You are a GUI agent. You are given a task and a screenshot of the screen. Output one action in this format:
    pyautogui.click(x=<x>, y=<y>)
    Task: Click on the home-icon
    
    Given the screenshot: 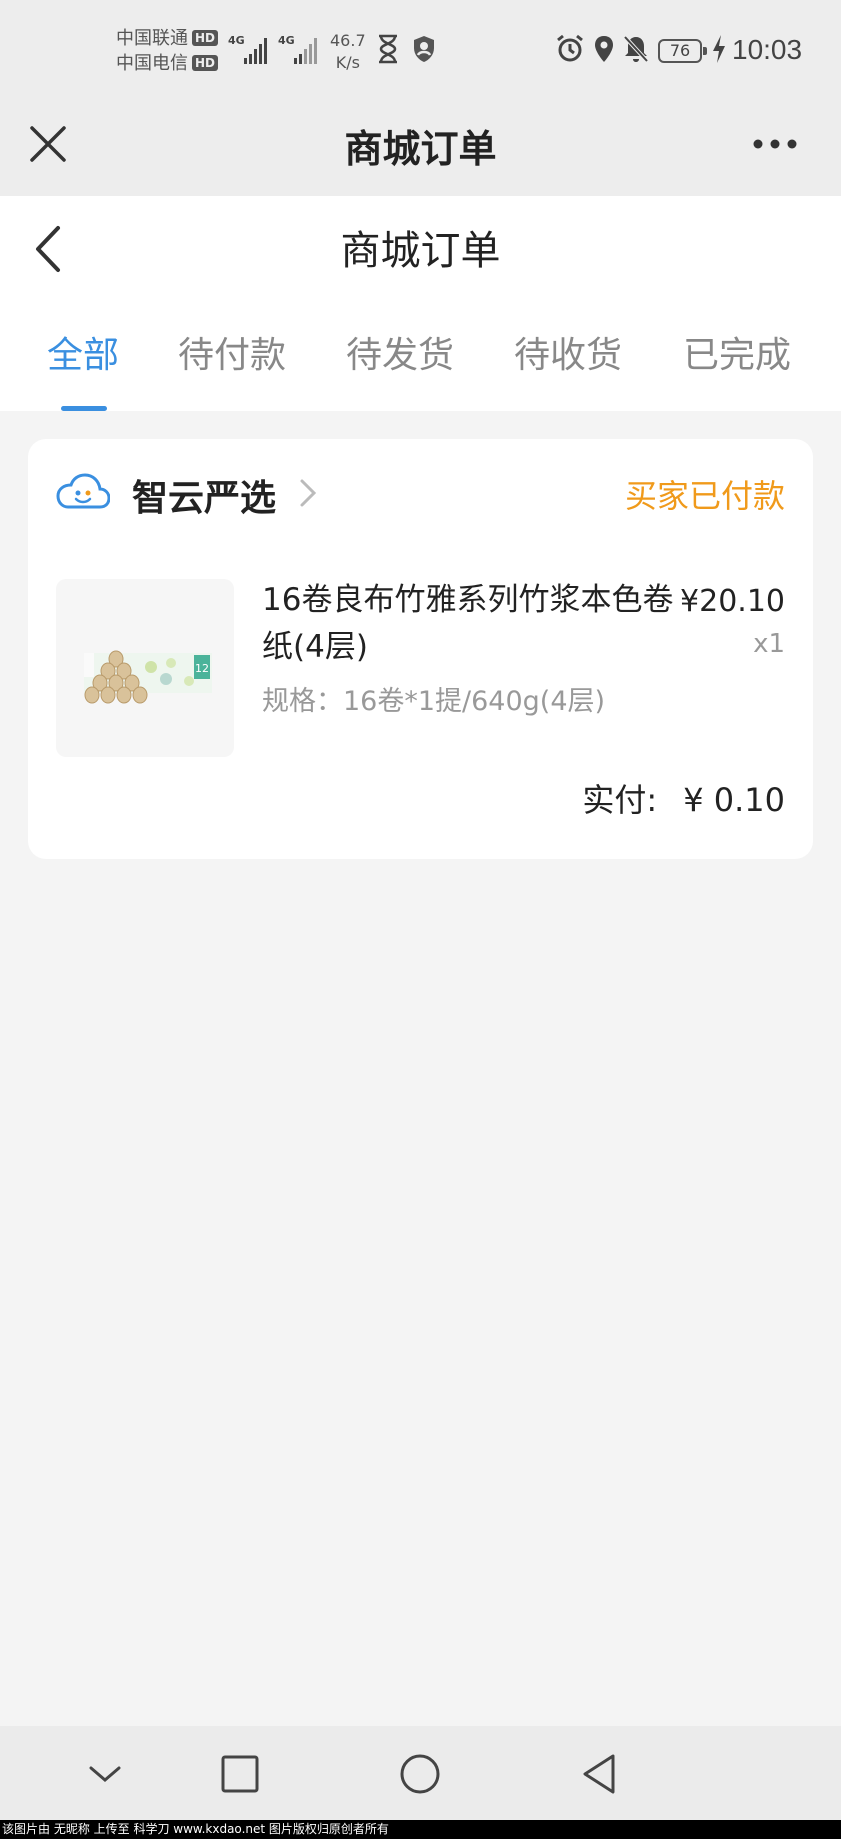 What is the action you would take?
    pyautogui.click(x=420, y=1774)
    